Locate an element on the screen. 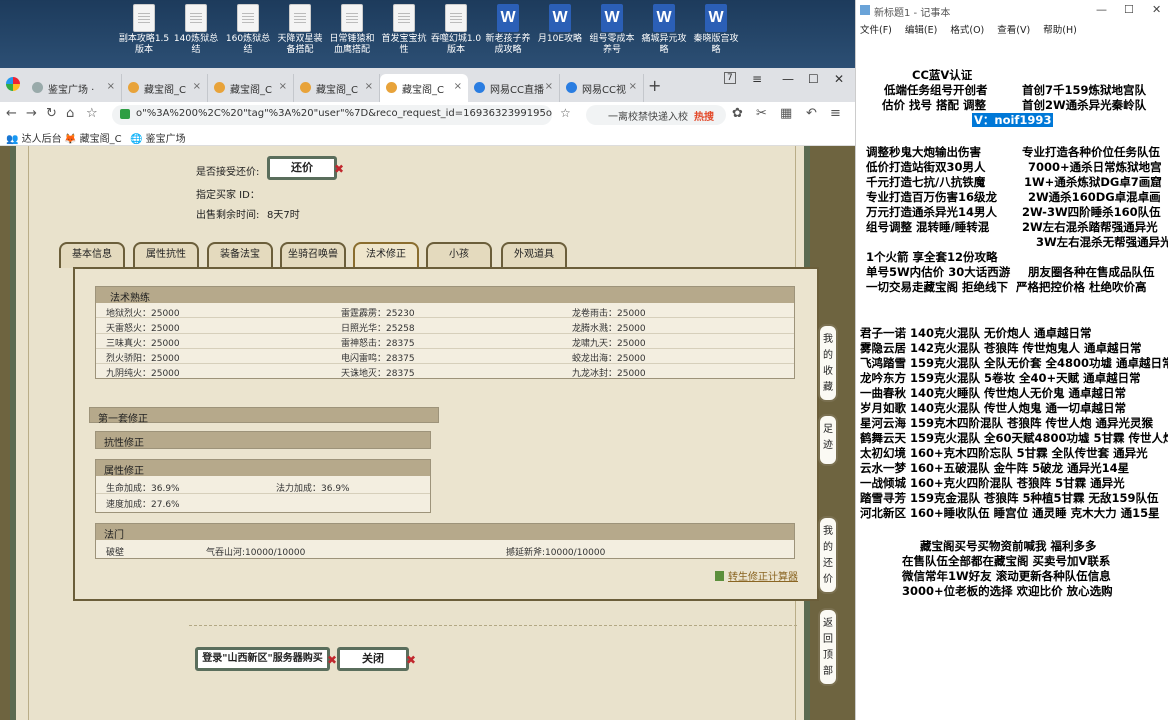 The image size is (1168, 720). text-line: 藏宝阁买号买物资前喊我 福利多多 is located at coordinates (1008, 546).